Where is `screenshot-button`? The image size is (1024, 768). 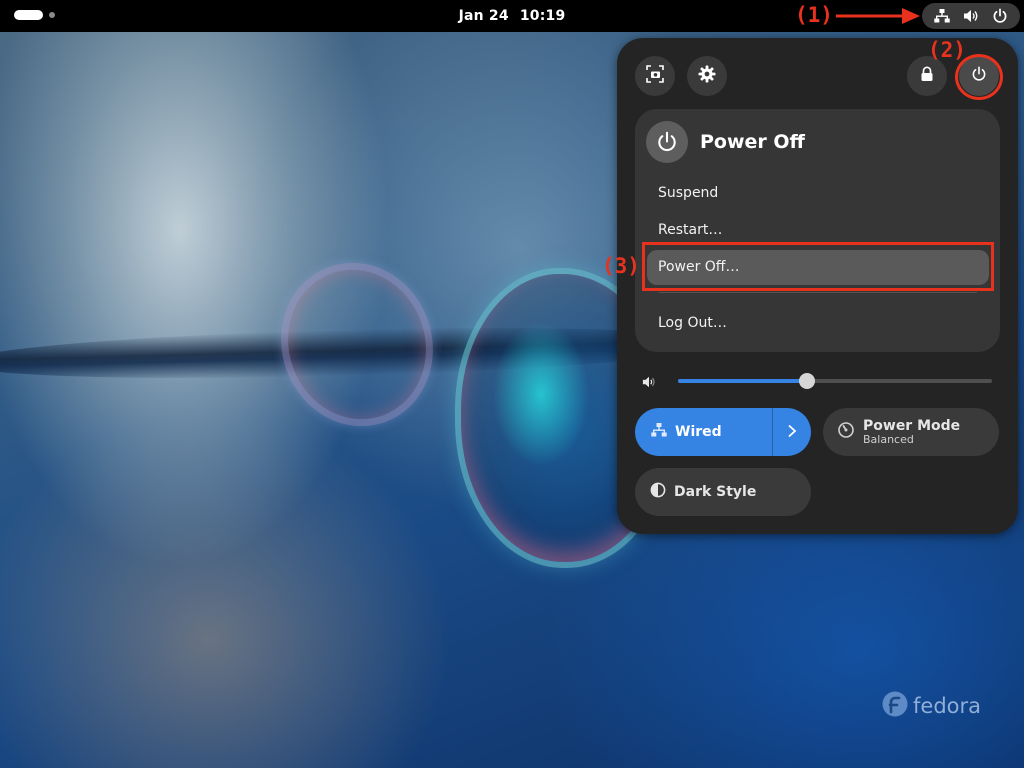
screenshot-button is located at coordinates (655, 76).